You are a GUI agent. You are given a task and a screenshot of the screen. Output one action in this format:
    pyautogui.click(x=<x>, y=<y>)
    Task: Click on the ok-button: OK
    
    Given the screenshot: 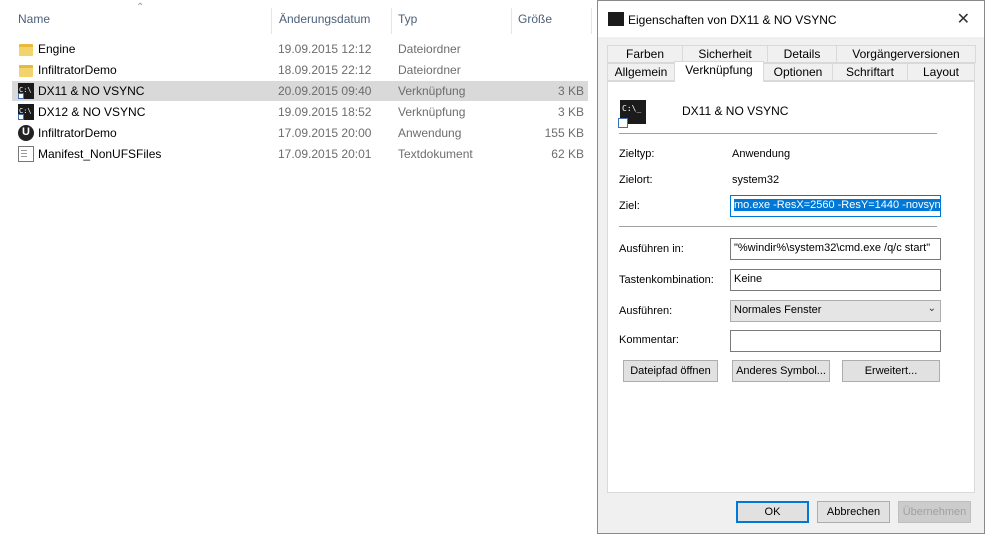 What is the action you would take?
    pyautogui.click(x=772, y=512)
    